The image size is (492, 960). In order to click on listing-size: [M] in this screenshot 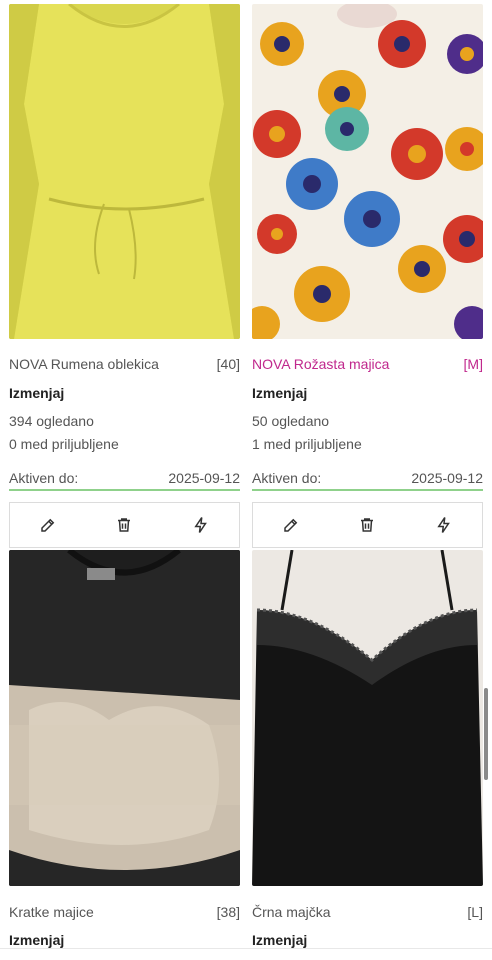, I will do `click(473, 364)`.